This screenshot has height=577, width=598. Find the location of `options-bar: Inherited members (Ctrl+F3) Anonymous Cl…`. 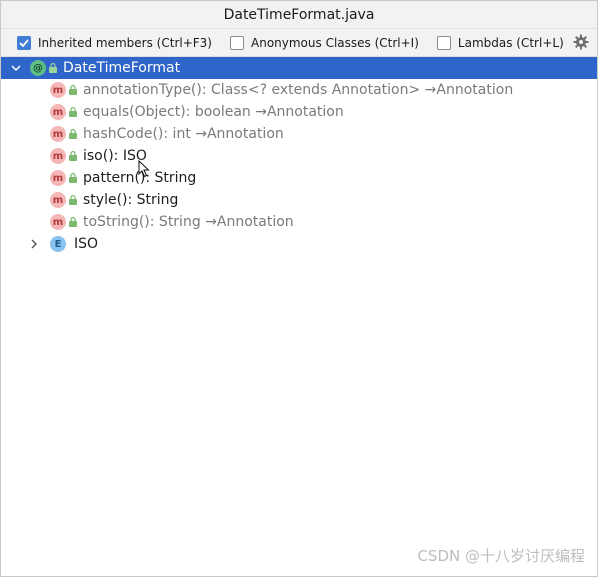

options-bar: Inherited members (Ctrl+F3) Anonymous Cl… is located at coordinates (299, 43).